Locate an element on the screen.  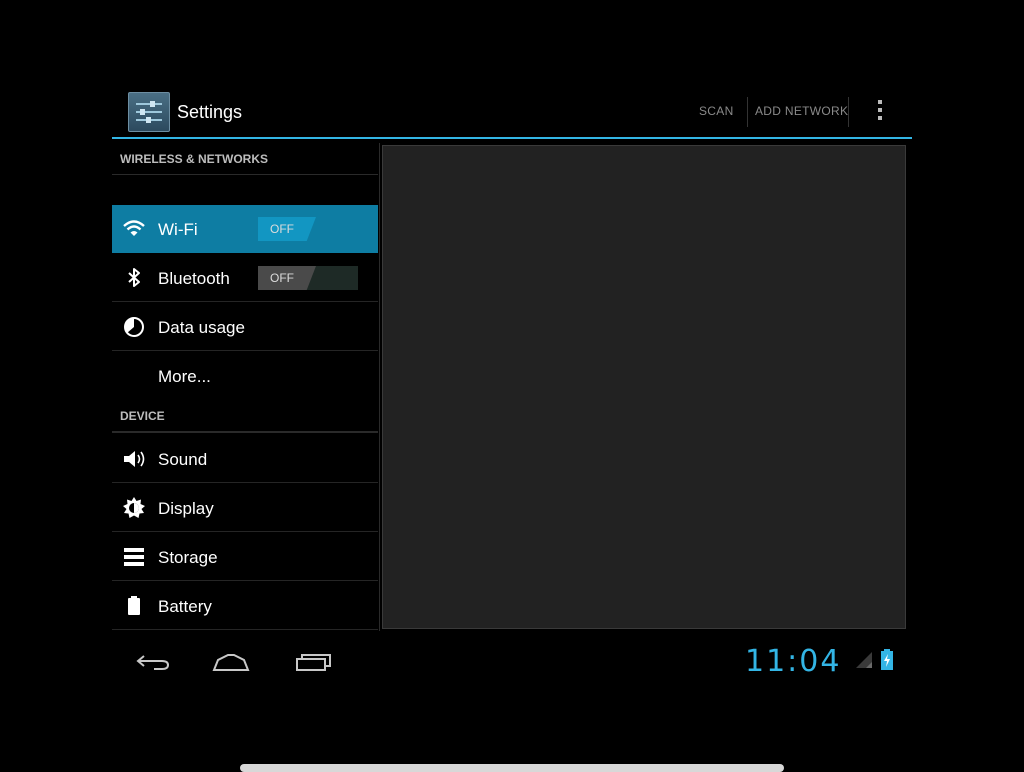
page-title: Settings is located at coordinates (210, 112).